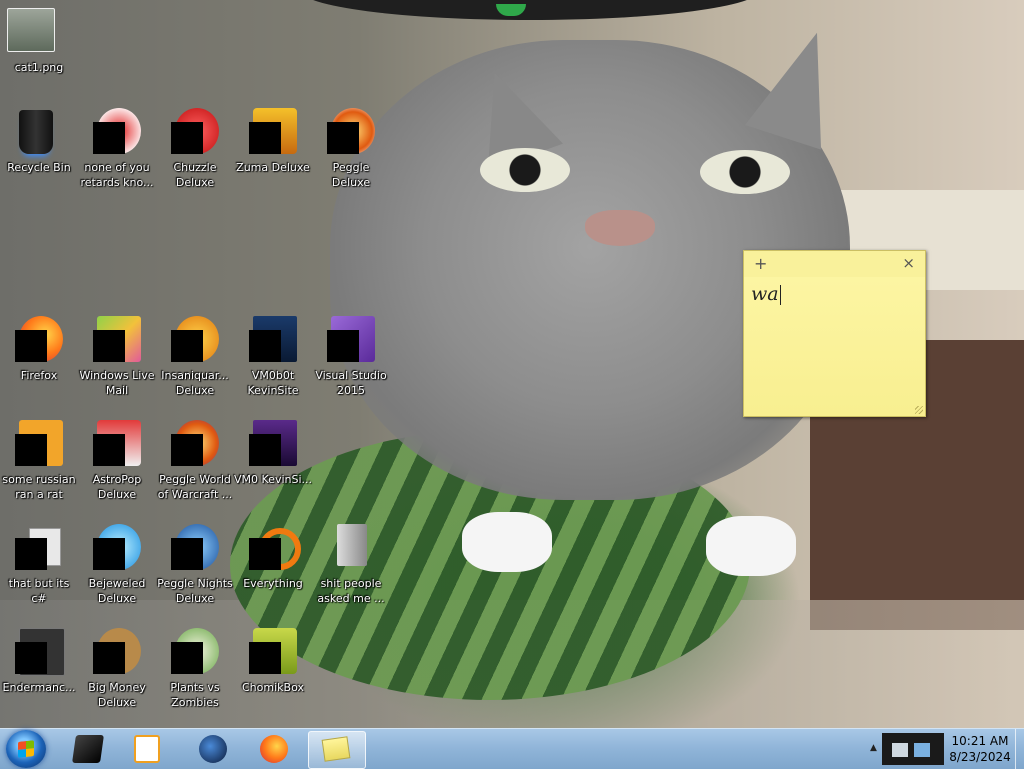 The width and height of the screenshot is (1024, 769). I want to click on wallpaper-cat-nose, so click(620, 228).